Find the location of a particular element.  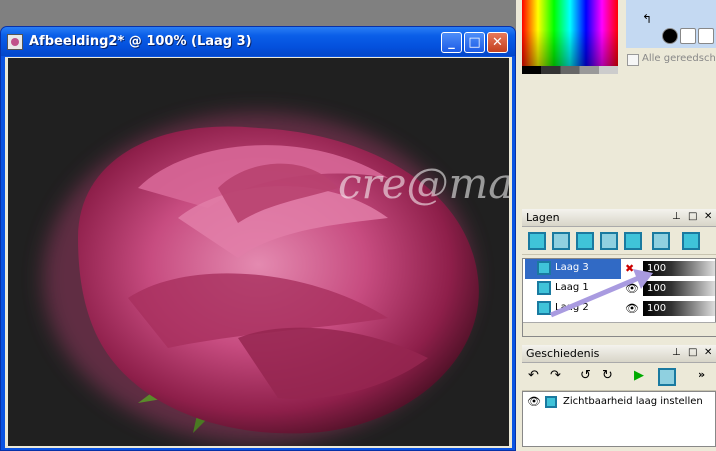

minimize-button: _ is located at coordinates (451, 42).